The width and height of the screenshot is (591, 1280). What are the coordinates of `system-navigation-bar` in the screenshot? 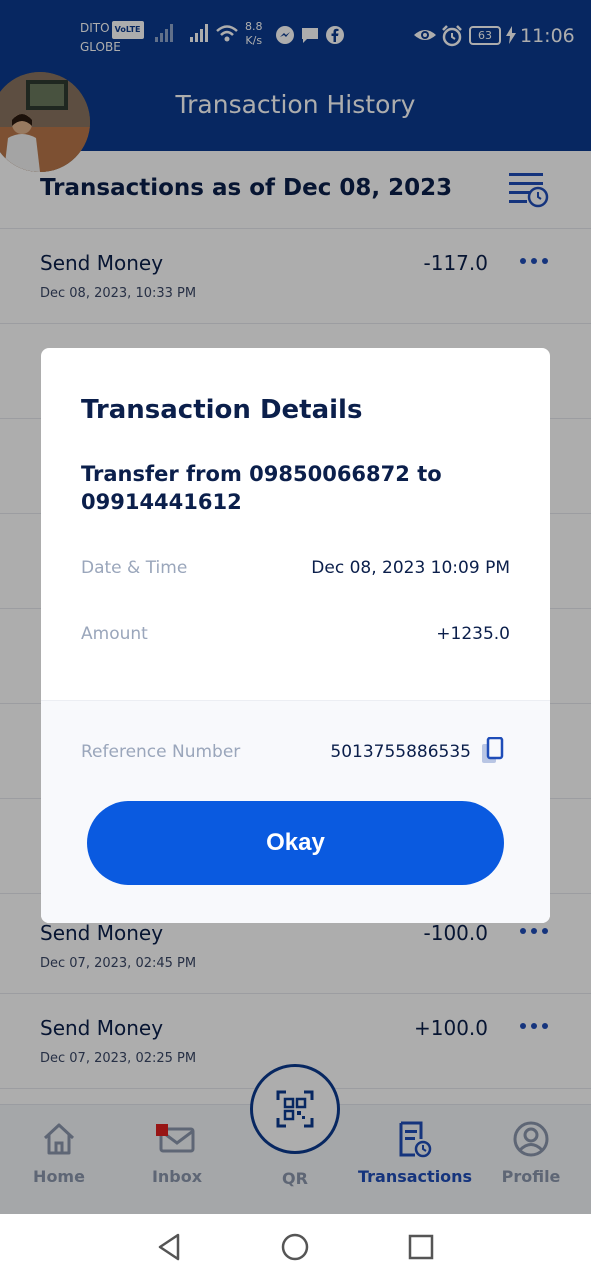 It's located at (295, 1247).